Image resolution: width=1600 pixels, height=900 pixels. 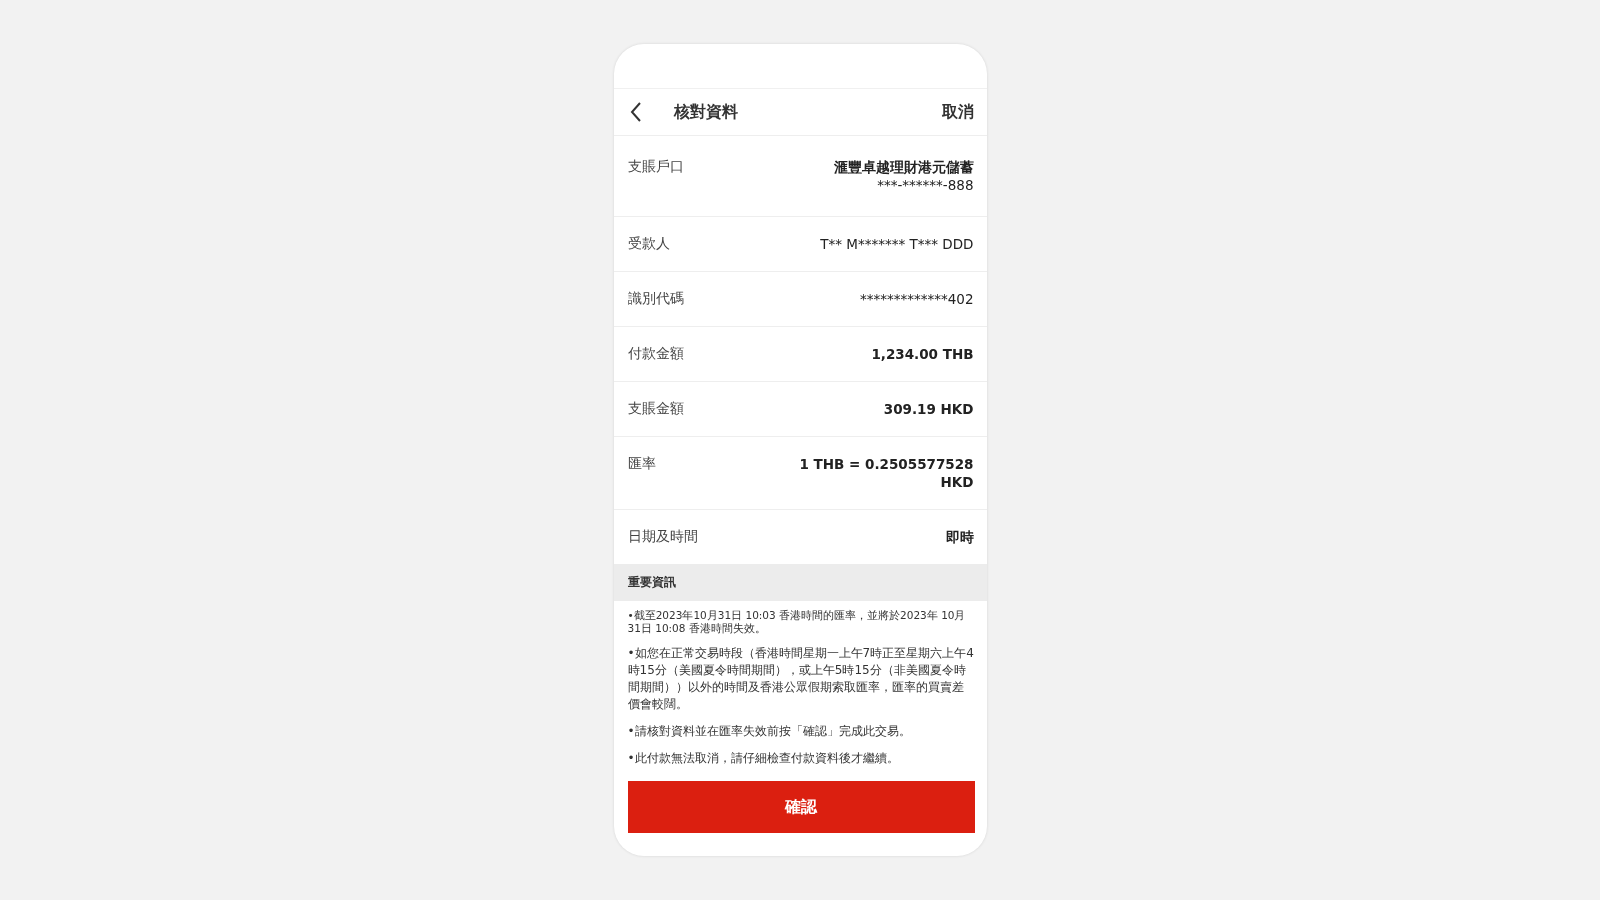 I want to click on field-value: T** M******* T*** DDD, so click(x=897, y=244).